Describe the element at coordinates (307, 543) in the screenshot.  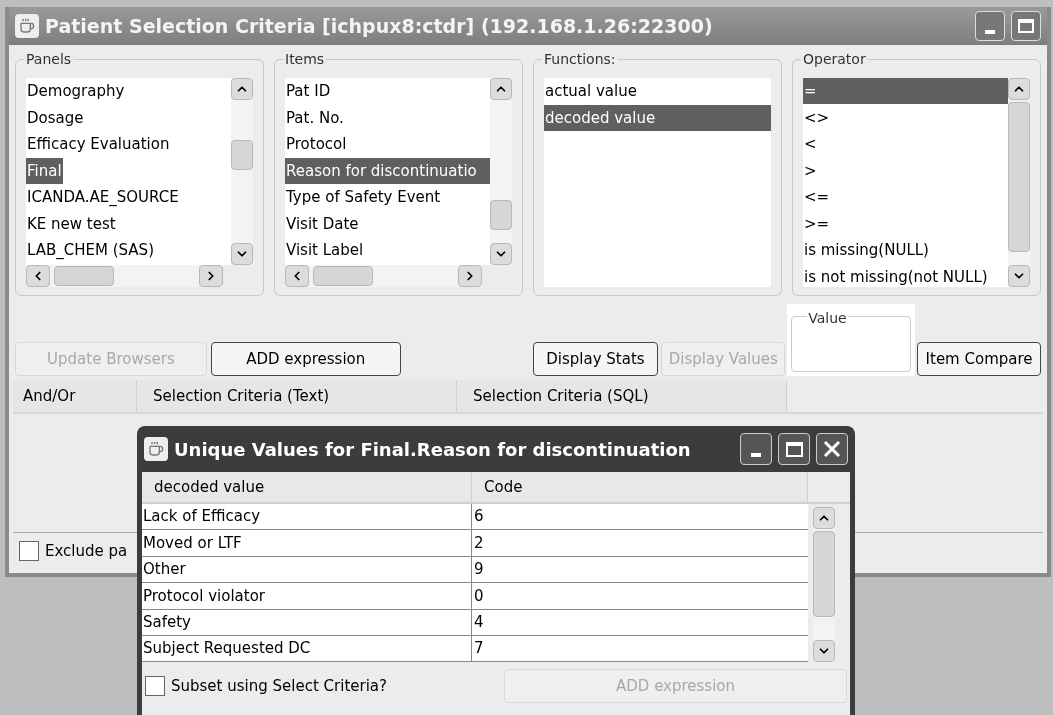
I see `table-cell: Moved or LTF` at that location.